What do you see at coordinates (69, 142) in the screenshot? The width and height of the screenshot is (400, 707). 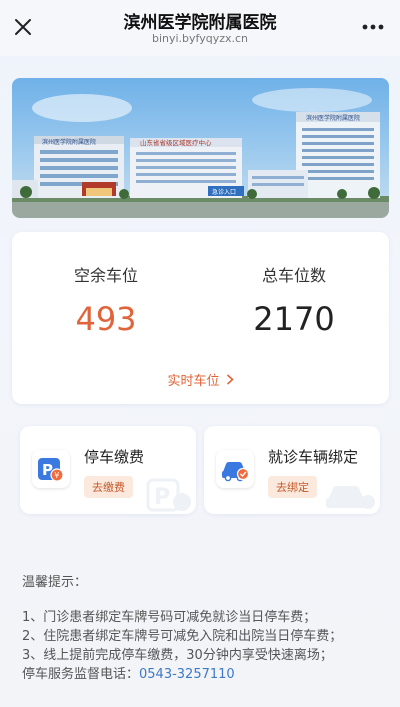 I see `banner-sign-left: 滨州医学院附属医院` at bounding box center [69, 142].